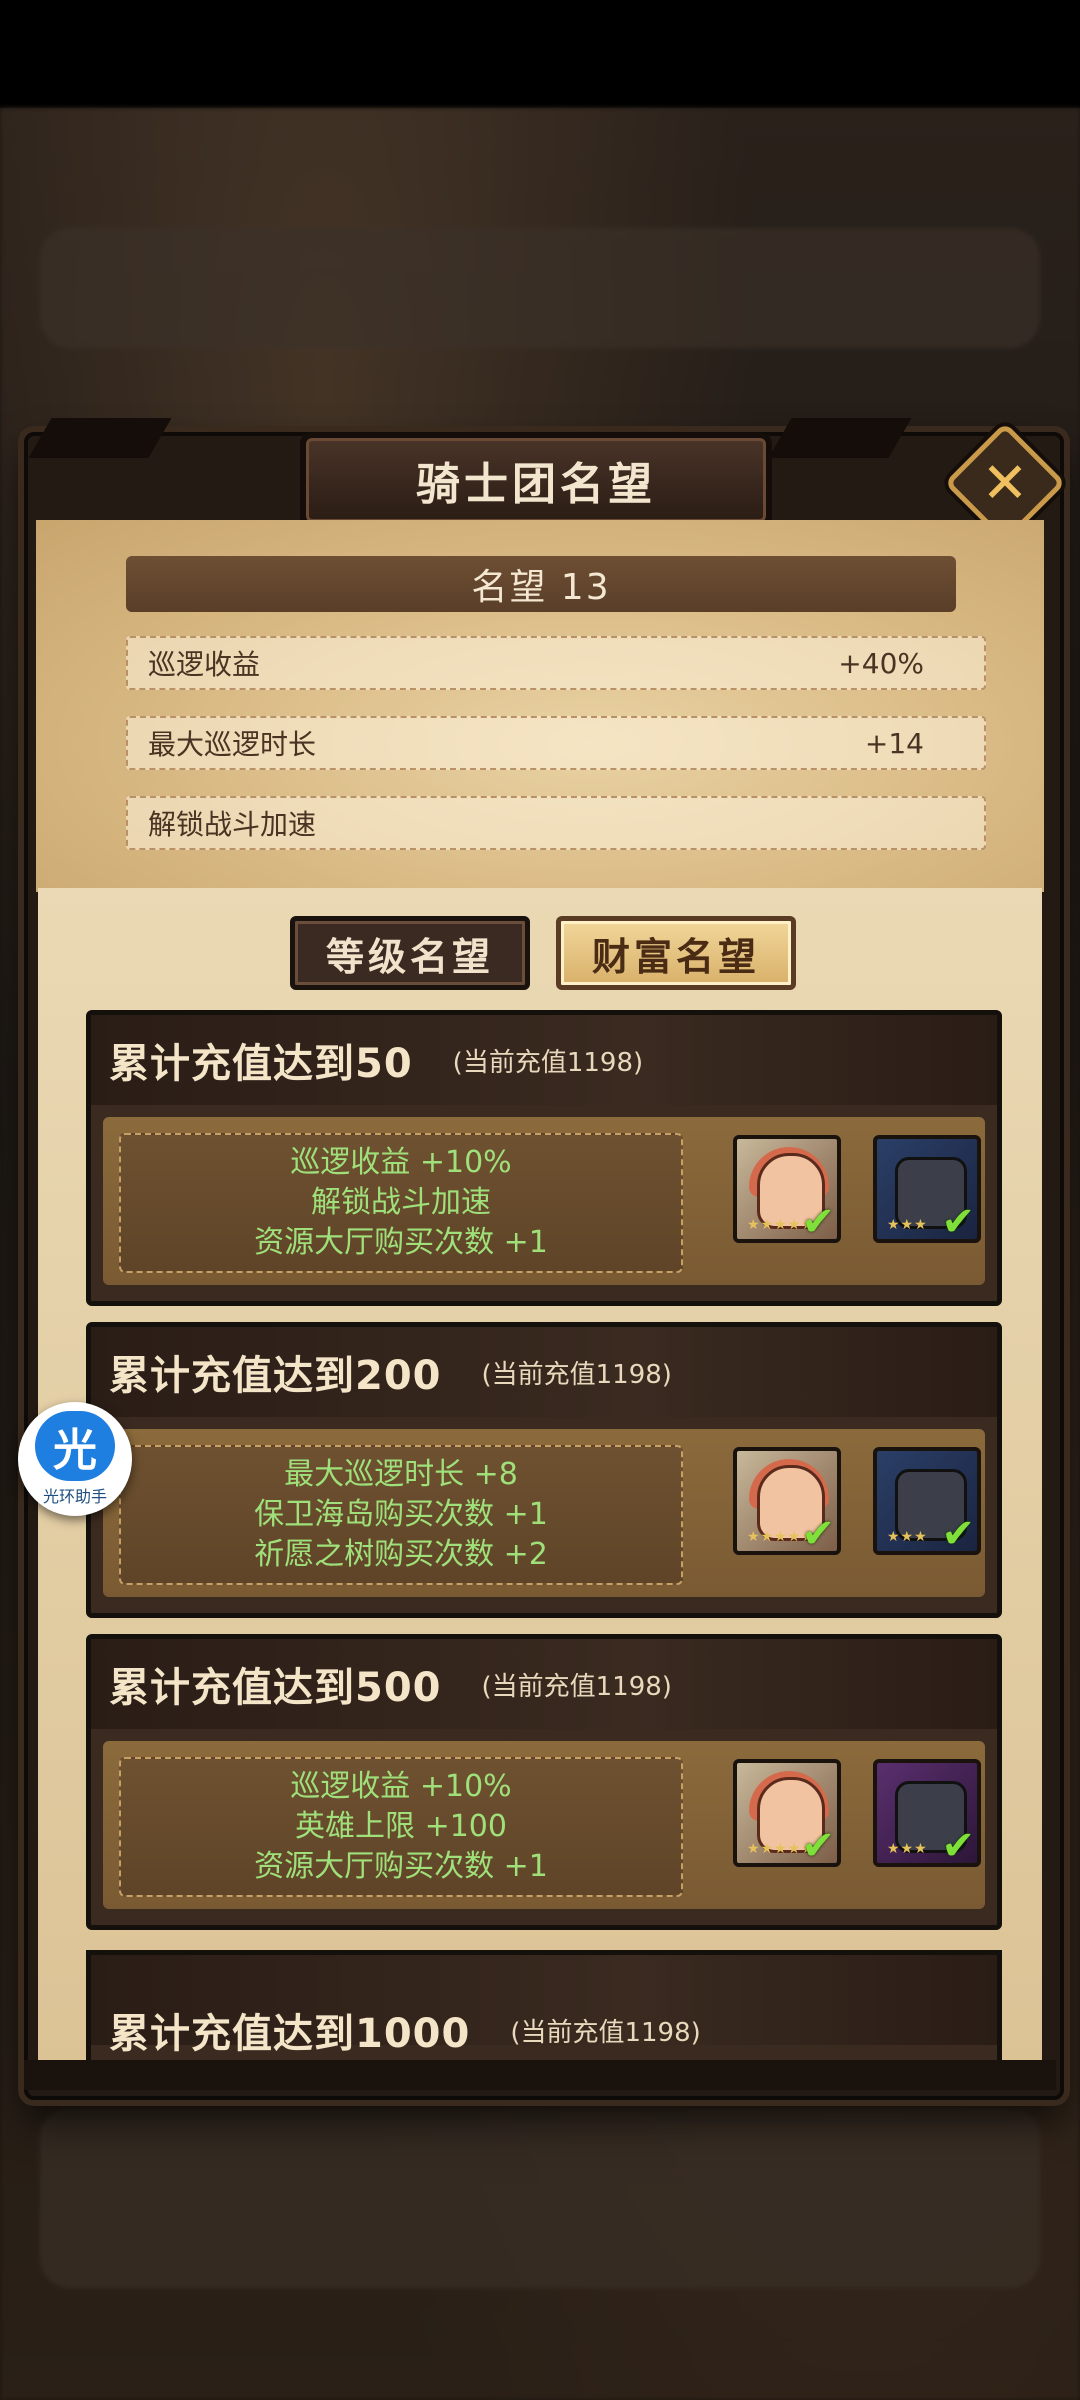 The image size is (1080, 2400). What do you see at coordinates (556, 743) in the screenshot?
I see `fame-stat-row: 最大巡逻时长 +14` at bounding box center [556, 743].